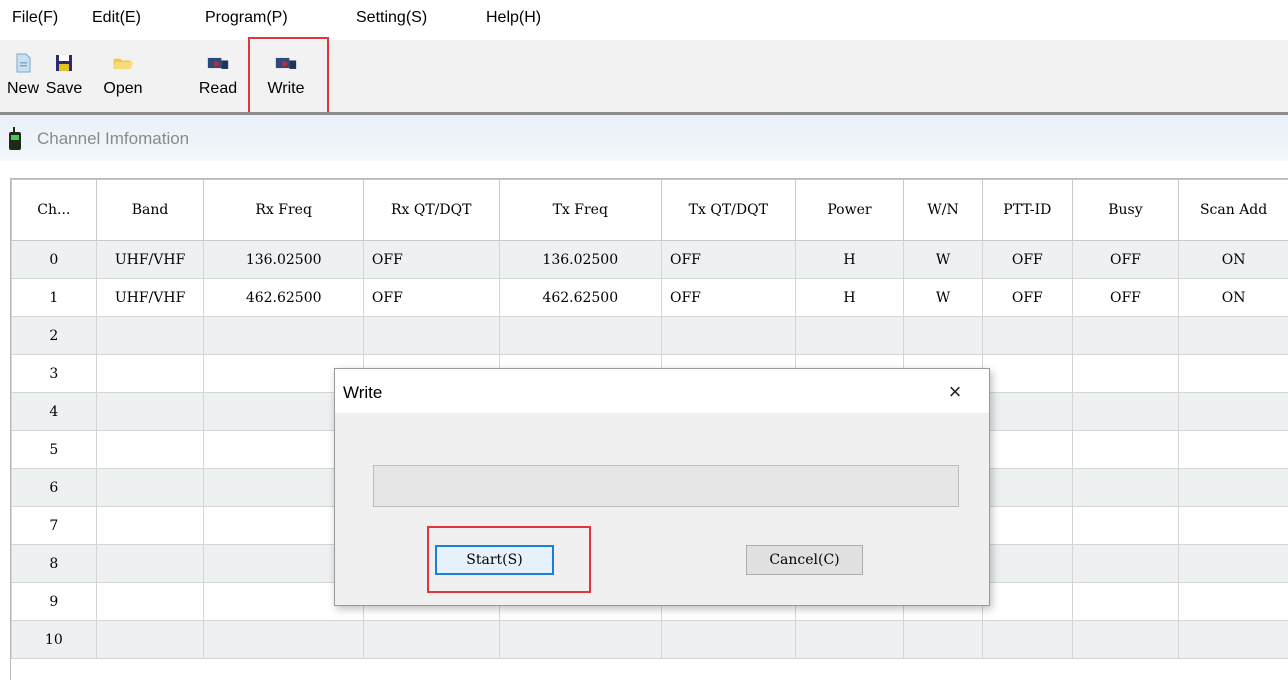  What do you see at coordinates (849, 210) in the screenshot?
I see `column-header: Power` at bounding box center [849, 210].